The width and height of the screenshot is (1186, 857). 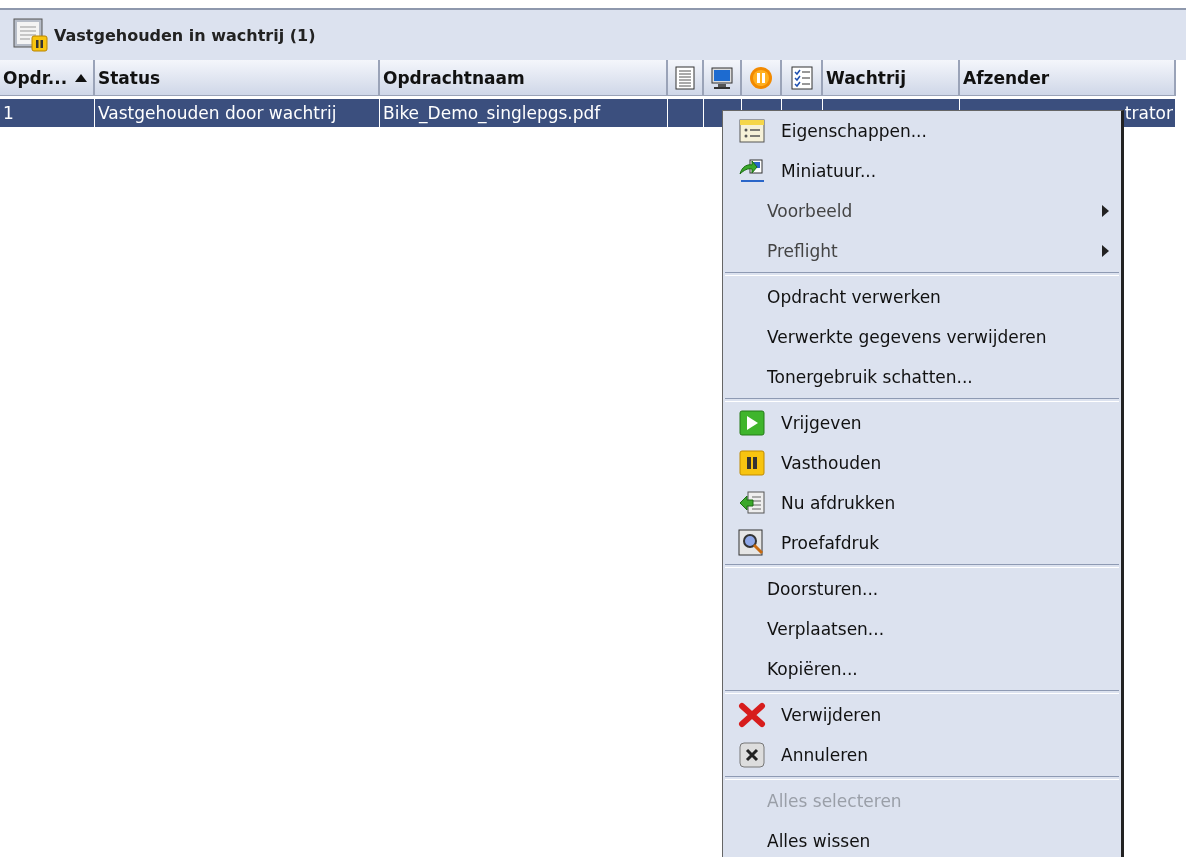 What do you see at coordinates (685, 77) in the screenshot?
I see `document-icon` at bounding box center [685, 77].